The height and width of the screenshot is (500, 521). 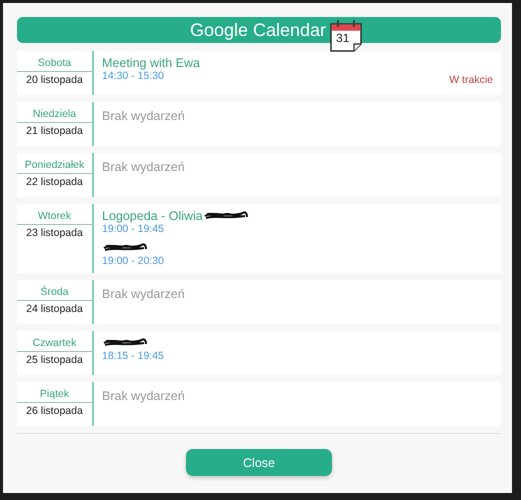 What do you see at coordinates (54, 166) in the screenshot?
I see `weekday-label: Poniedziałek` at bounding box center [54, 166].